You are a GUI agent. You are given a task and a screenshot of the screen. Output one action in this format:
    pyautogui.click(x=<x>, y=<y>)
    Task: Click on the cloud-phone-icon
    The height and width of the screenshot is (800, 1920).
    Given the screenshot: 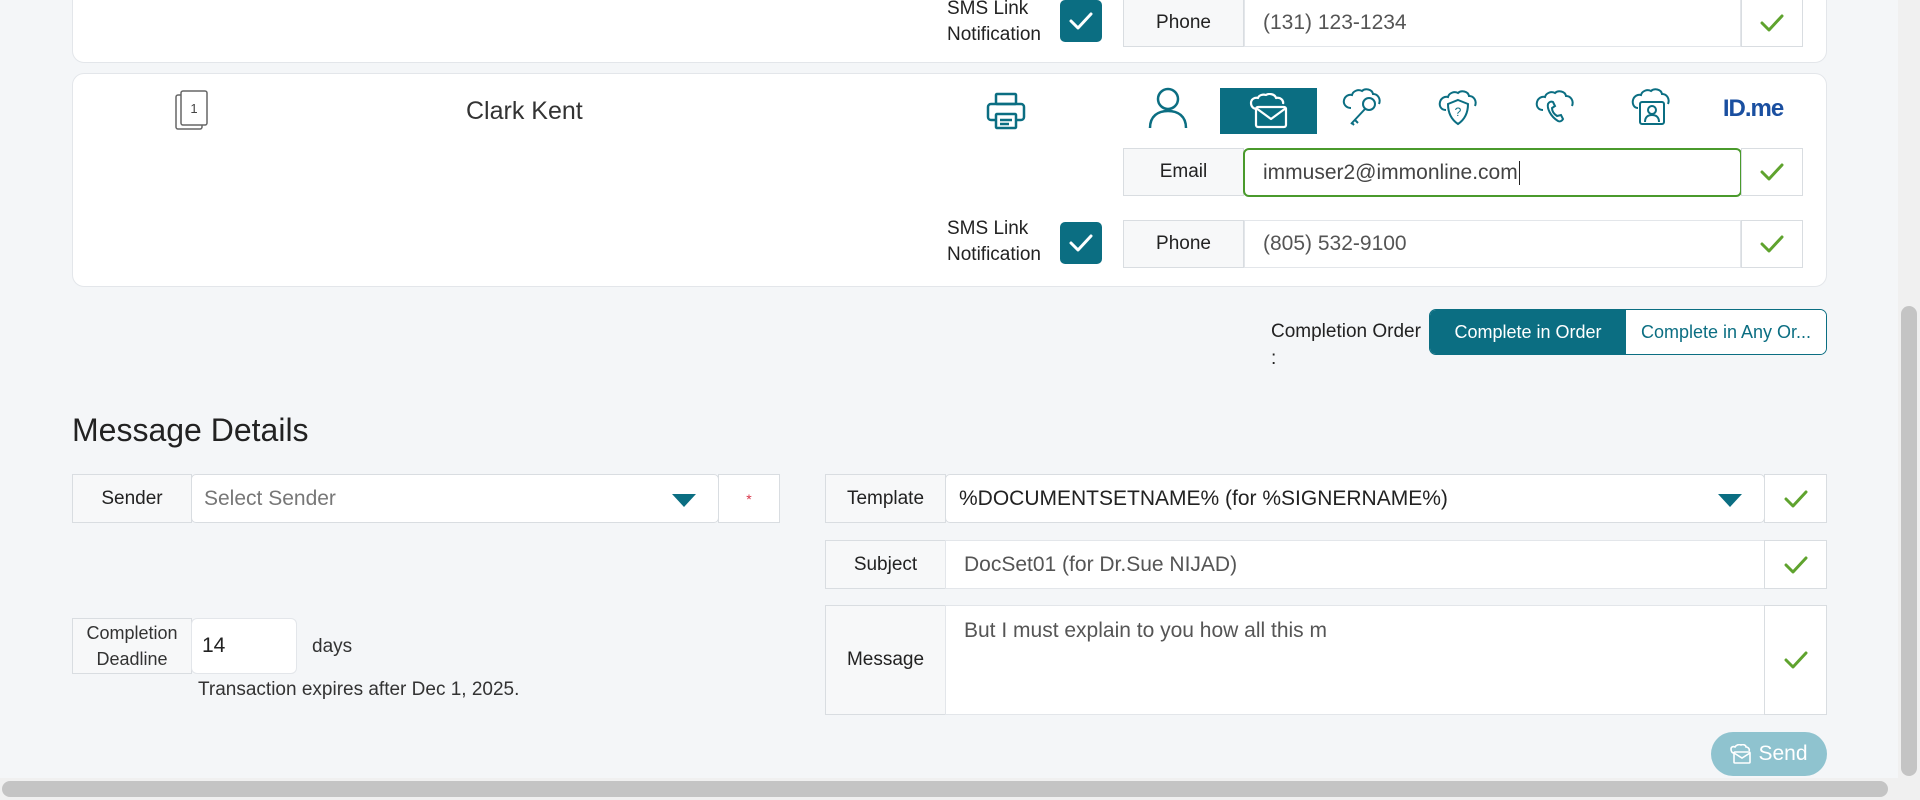 What is the action you would take?
    pyautogui.click(x=1555, y=108)
    